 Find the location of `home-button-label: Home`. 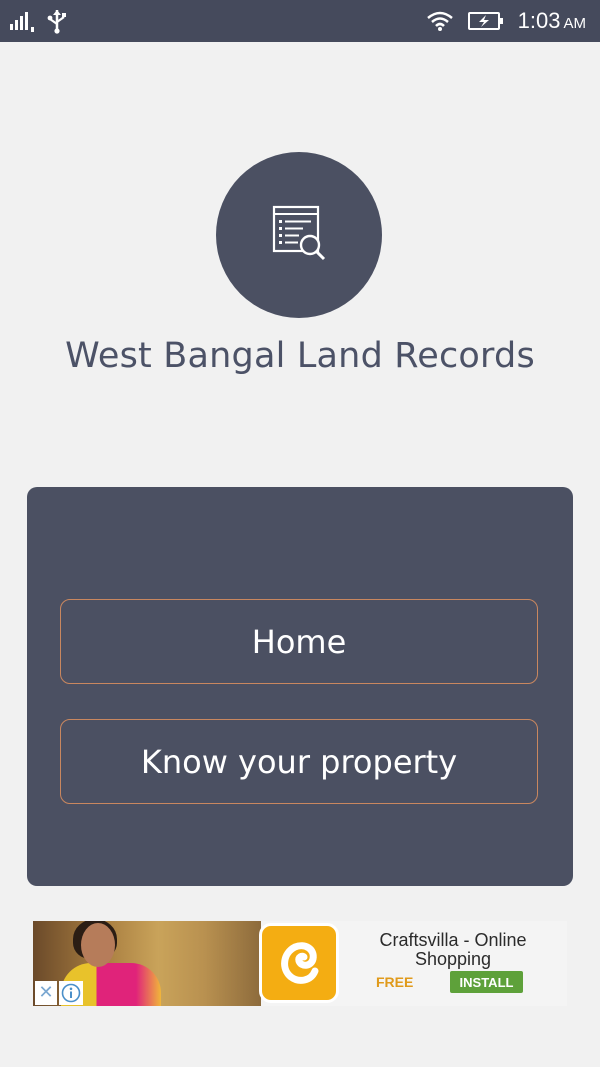

home-button-label: Home is located at coordinates (299, 641).